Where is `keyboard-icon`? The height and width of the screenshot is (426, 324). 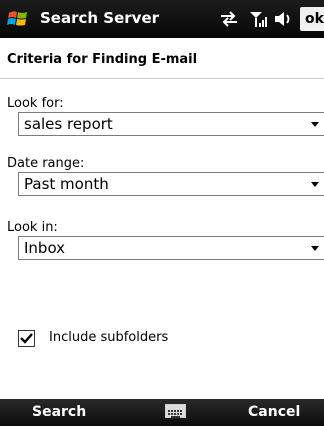
keyboard-icon is located at coordinates (175, 411).